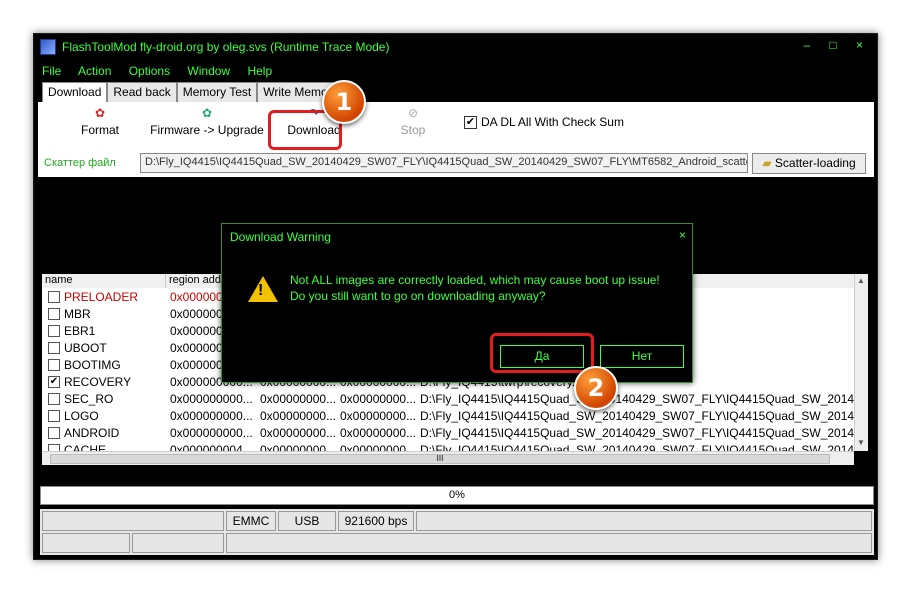 The height and width of the screenshot is (595, 911). Describe the element at coordinates (142, 92) in the screenshot. I see `tab-read-back: Read back` at that location.